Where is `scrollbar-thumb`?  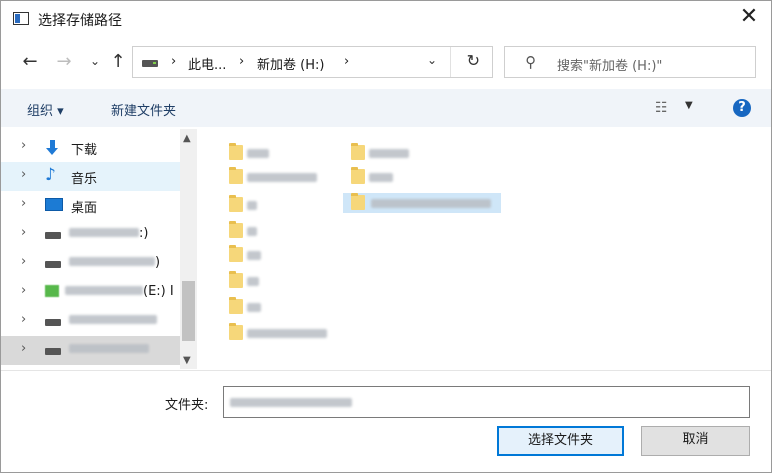 scrollbar-thumb is located at coordinates (188, 311).